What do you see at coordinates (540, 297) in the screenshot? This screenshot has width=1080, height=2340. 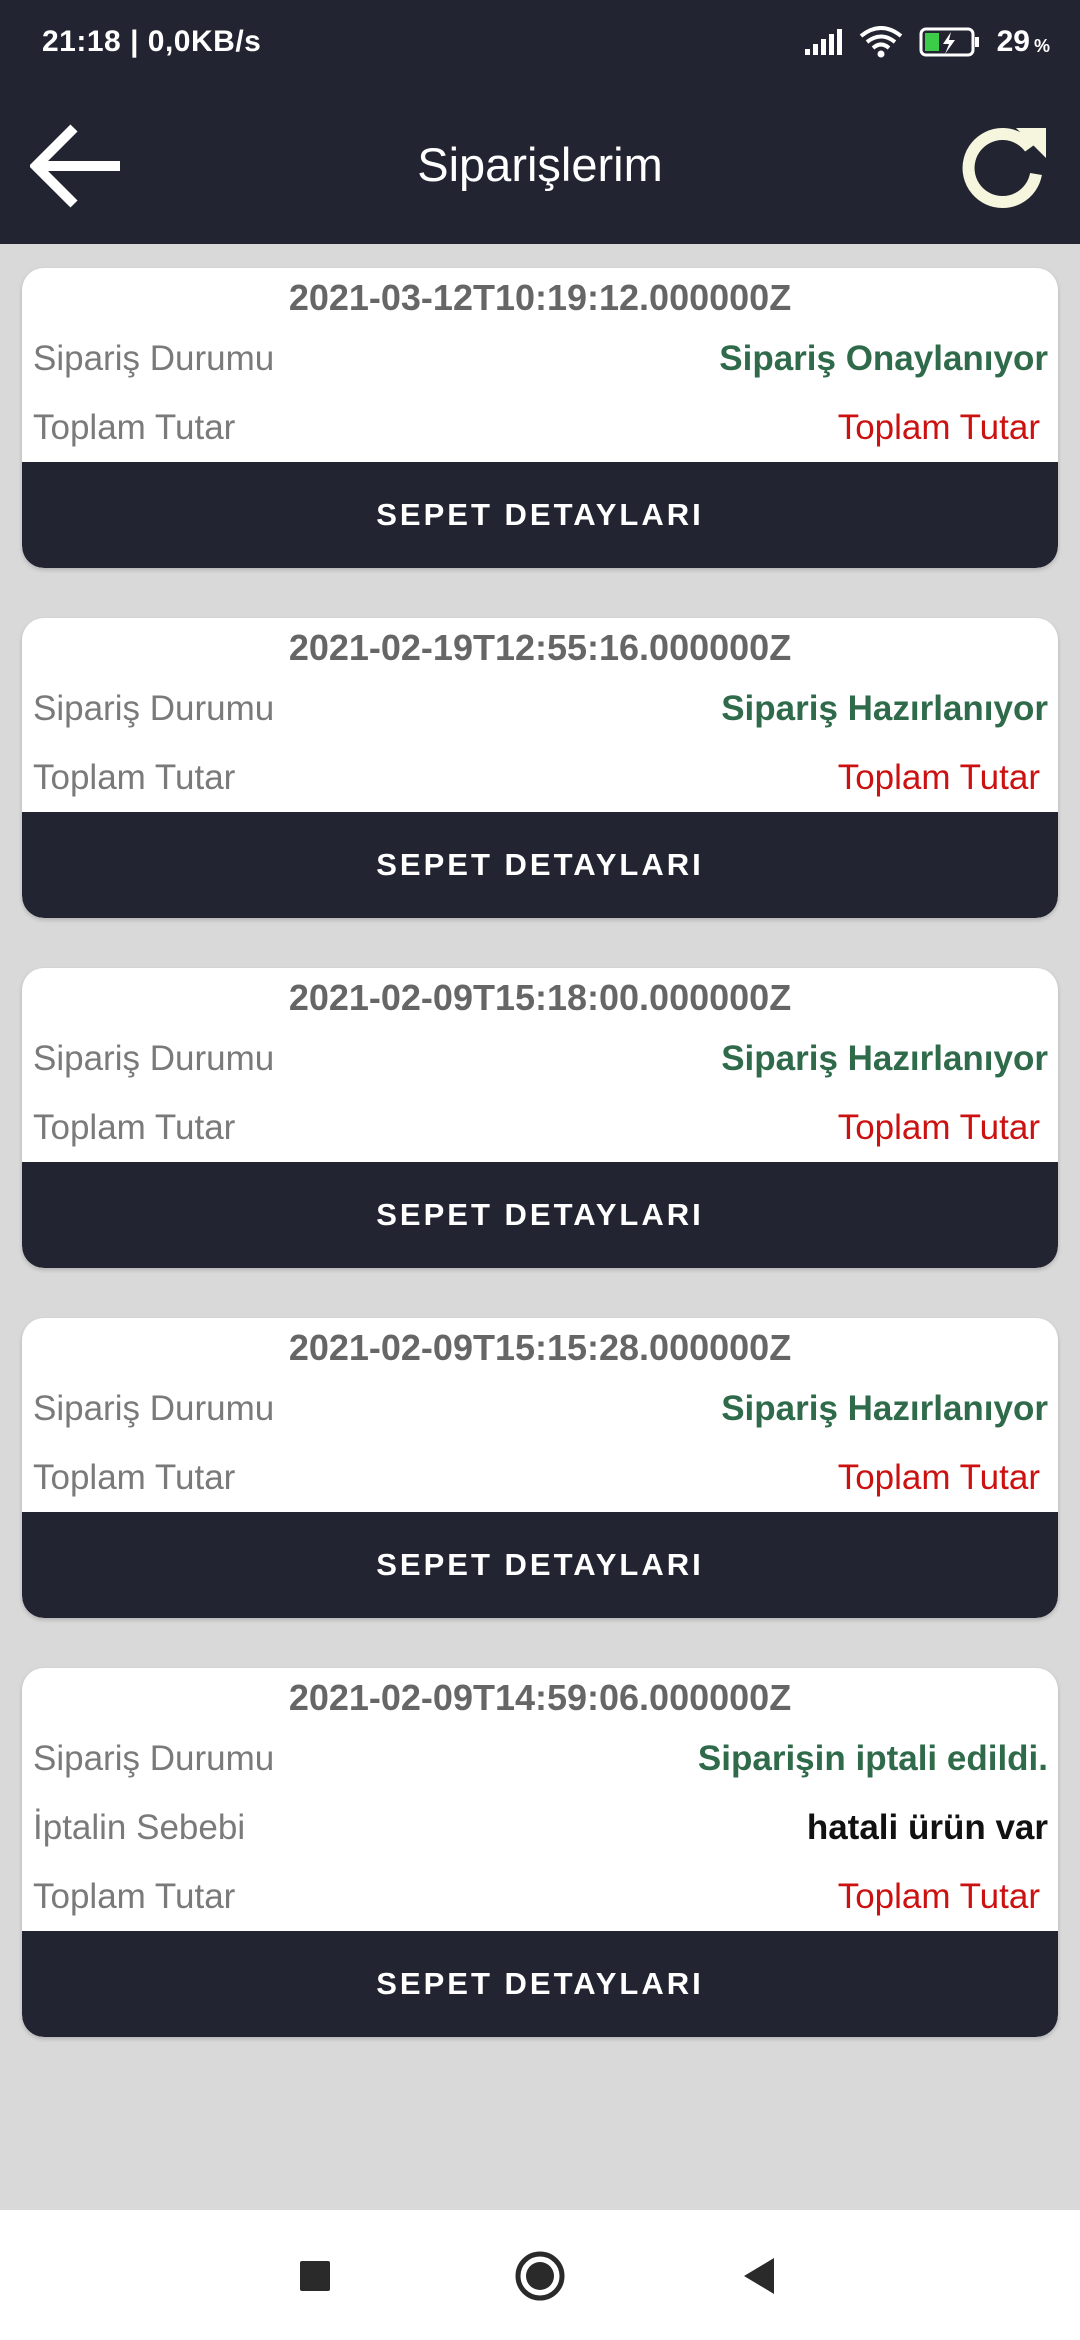 I see `order-date: 2021-03-12T10:19:12.000000Z` at bounding box center [540, 297].